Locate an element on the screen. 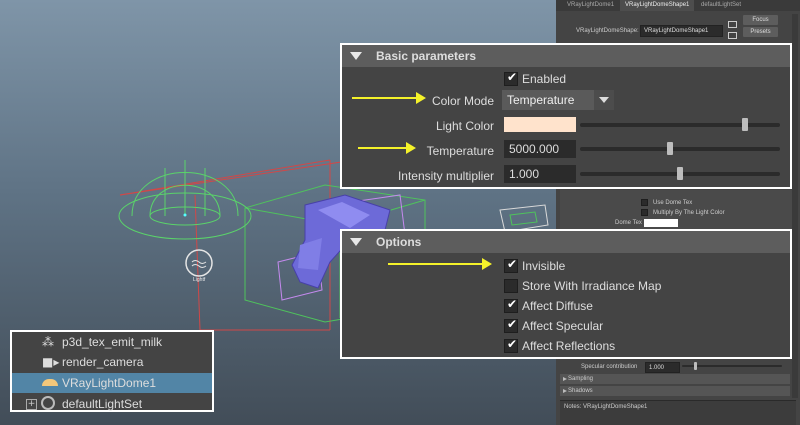  expand-shadows-icon is located at coordinates (565, 391).